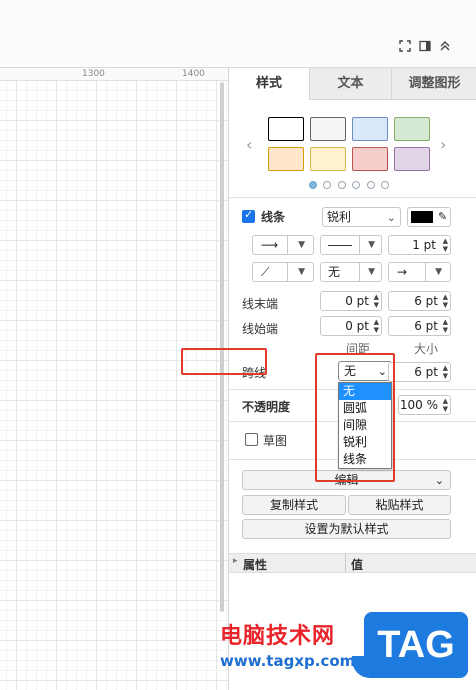  I want to click on opacity-label: 不透明度, so click(266, 407).